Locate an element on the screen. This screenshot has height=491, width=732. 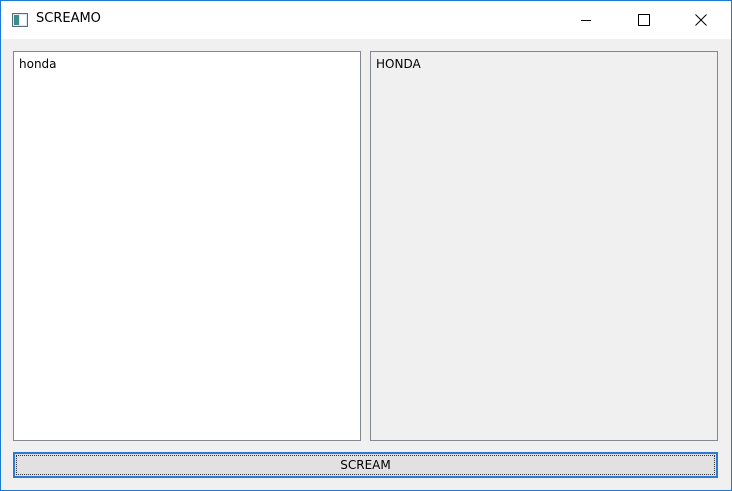
window-title: SCREAMO is located at coordinates (68, 18).